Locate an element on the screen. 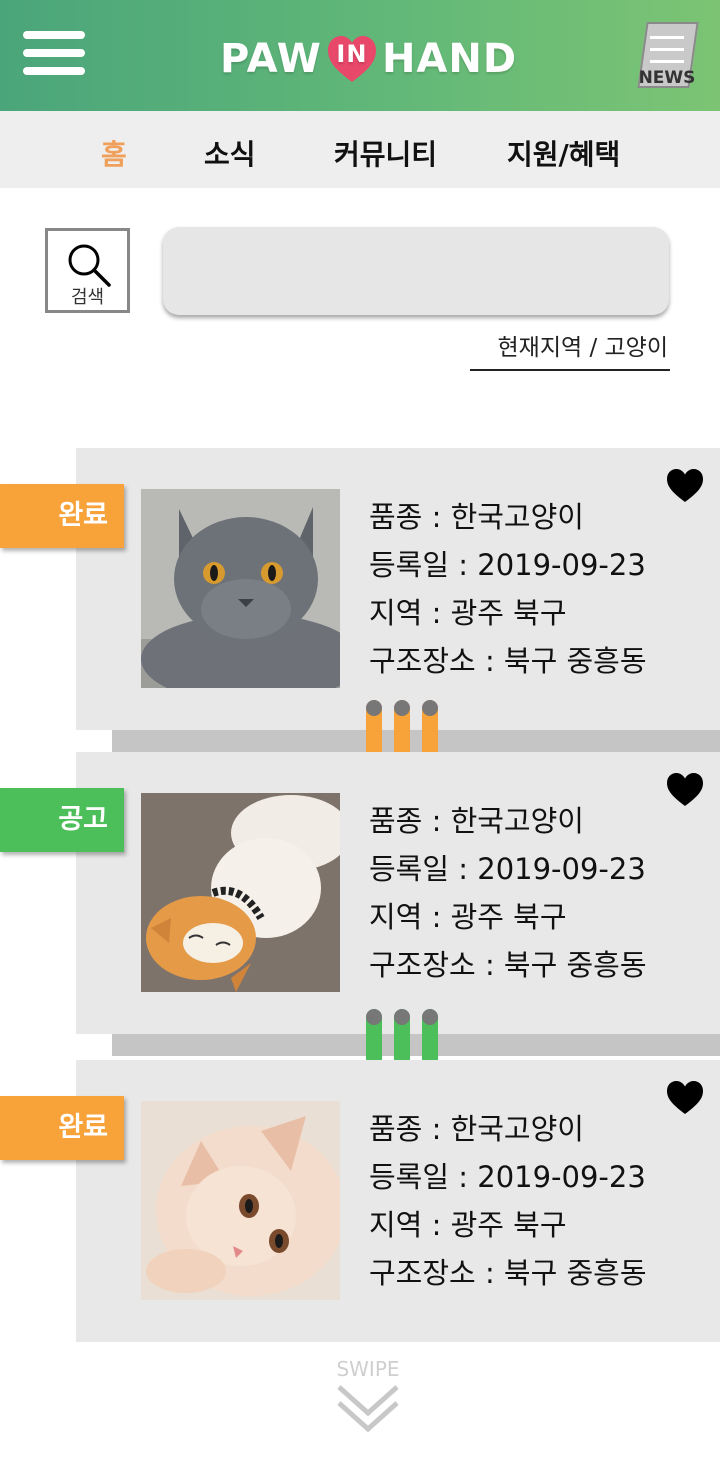 This screenshot has height=1461, width=720. logo-text-mid: IN is located at coordinates (352, 54).